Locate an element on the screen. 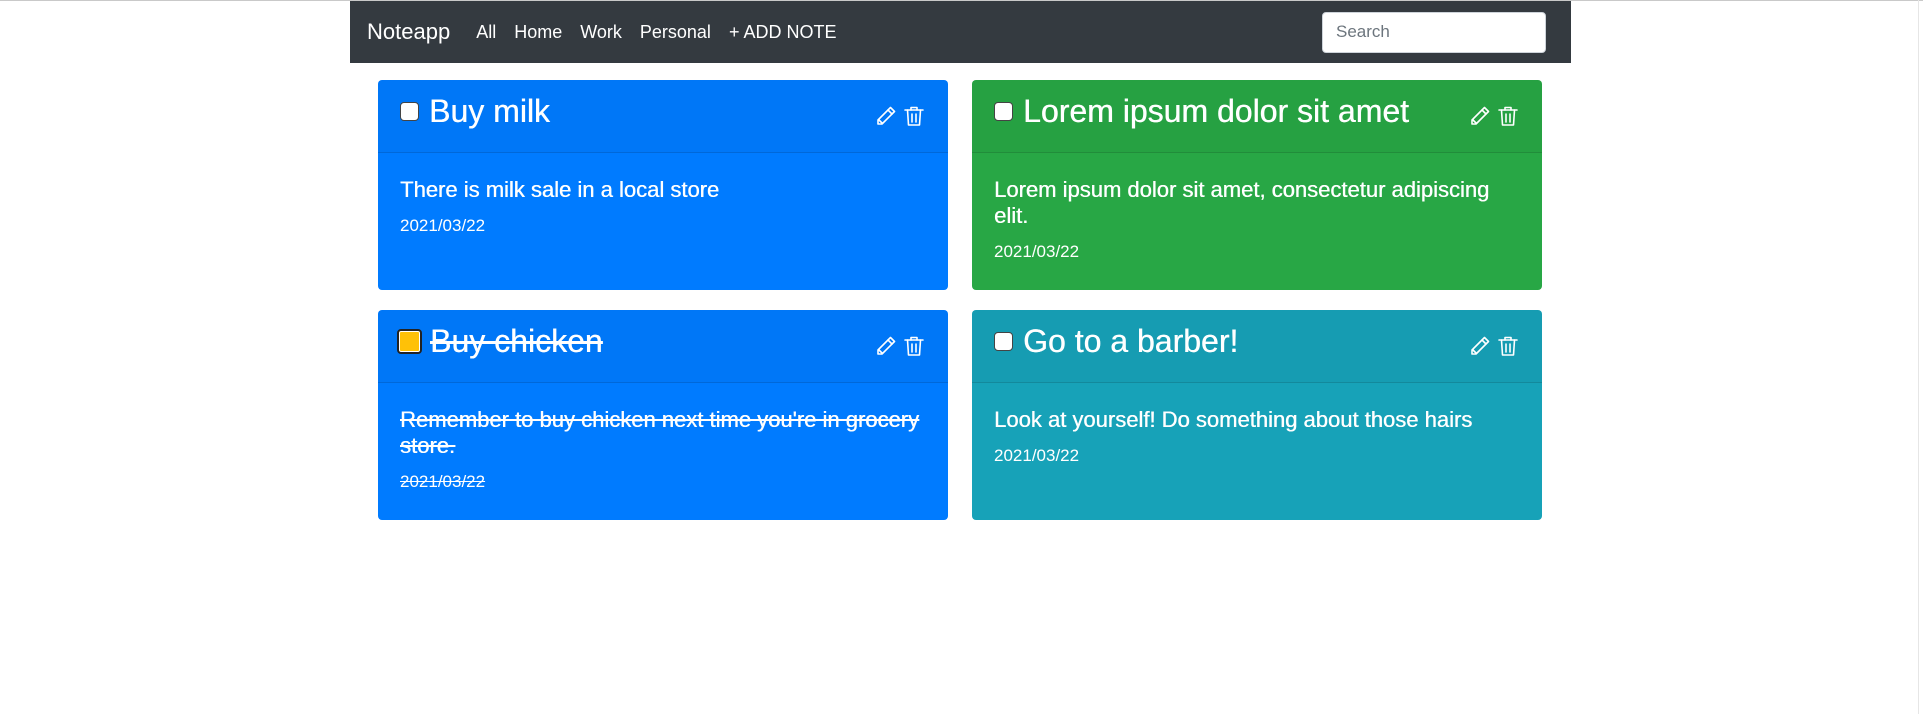  note-card-header: Buy milk is located at coordinates (663, 116).